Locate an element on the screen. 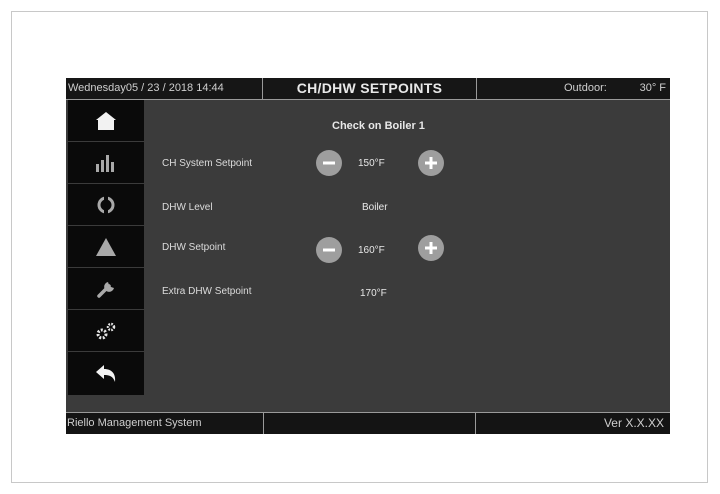  ch-setpoint-increase-button is located at coordinates (431, 163).